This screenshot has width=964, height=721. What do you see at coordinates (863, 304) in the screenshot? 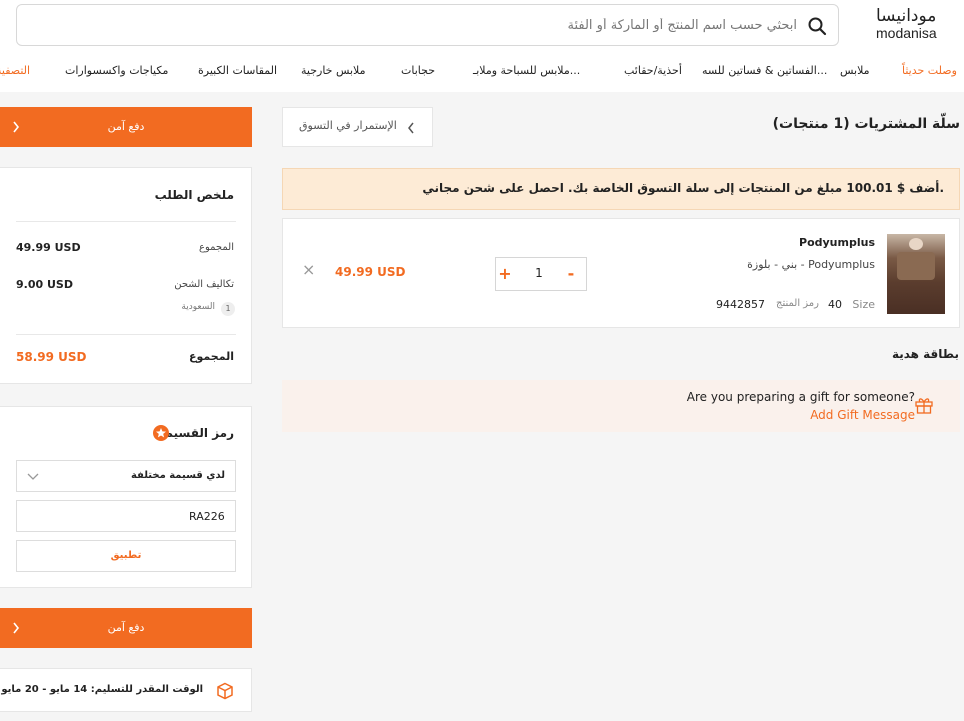
I see `size-label: Size` at bounding box center [863, 304].